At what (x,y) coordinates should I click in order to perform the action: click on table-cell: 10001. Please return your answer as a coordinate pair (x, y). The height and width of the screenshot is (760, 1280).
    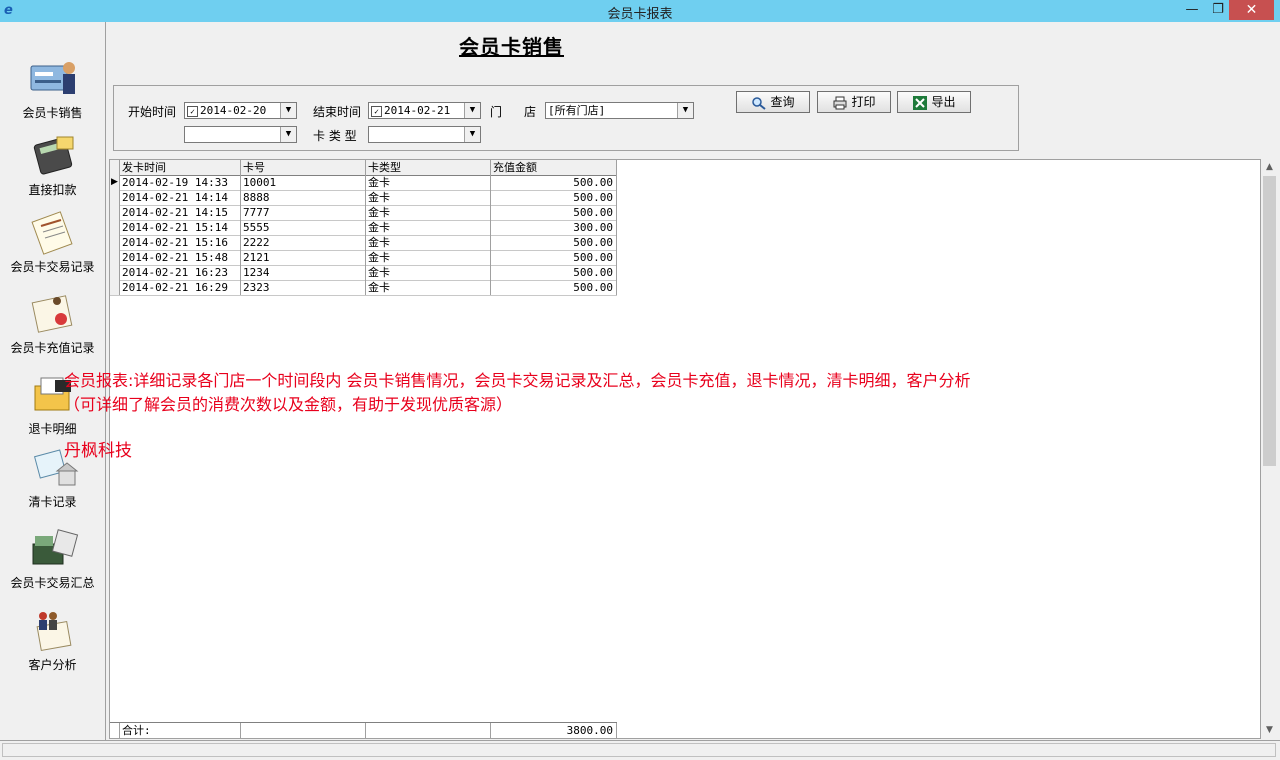
    Looking at the image, I should click on (303, 182).